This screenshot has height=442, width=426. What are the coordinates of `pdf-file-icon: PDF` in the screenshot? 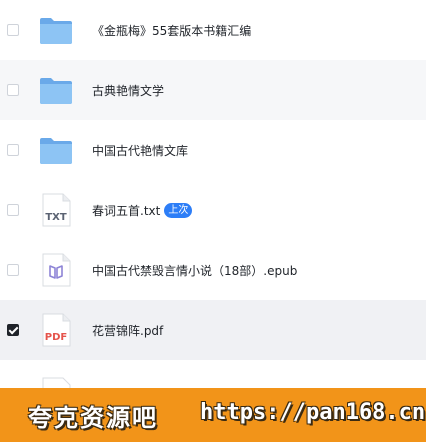 It's located at (56, 330).